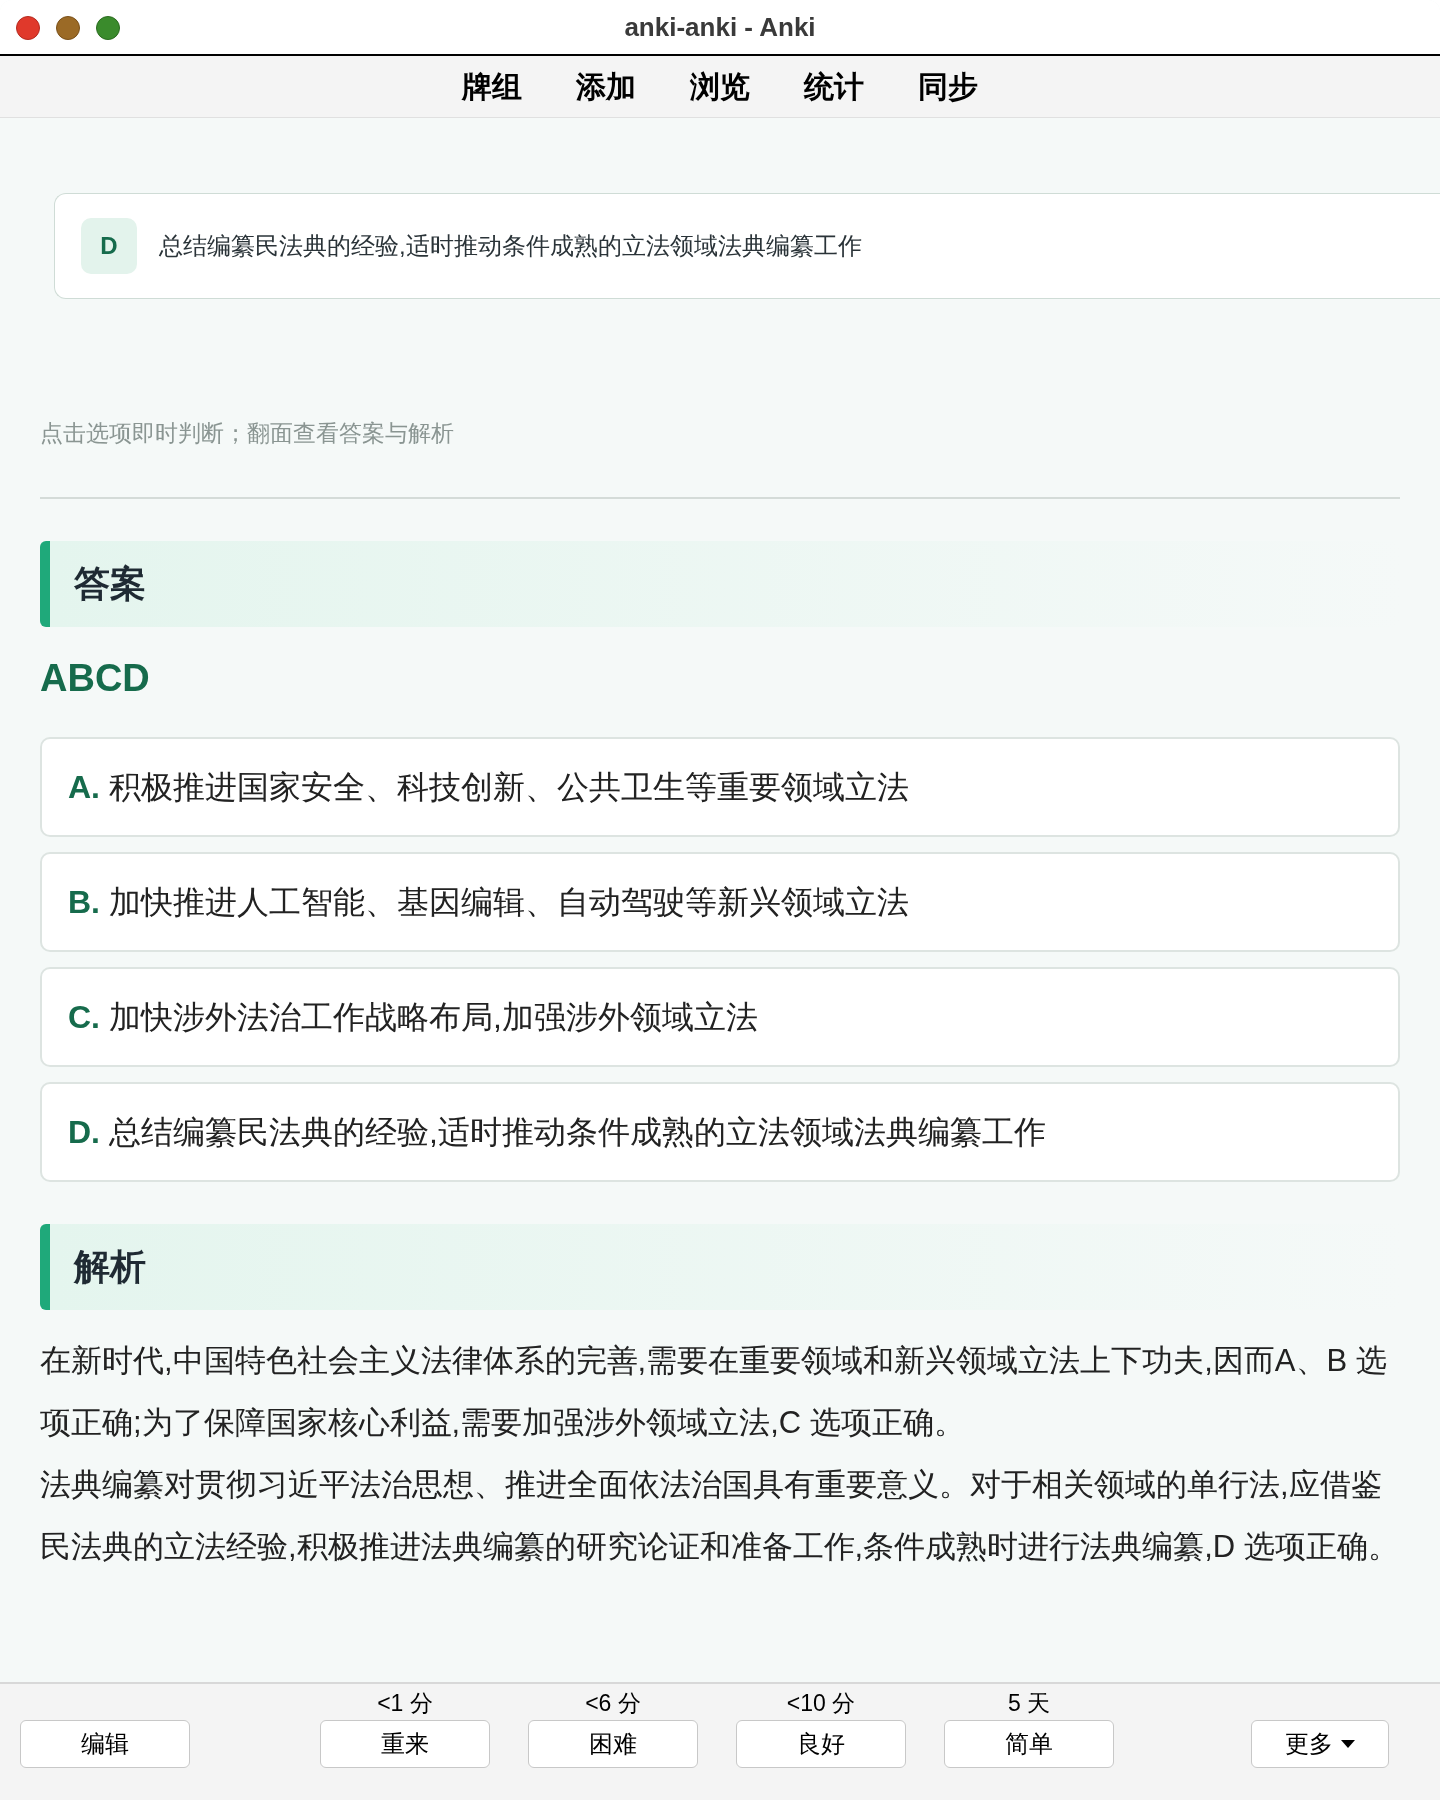 The image size is (1440, 1800). What do you see at coordinates (557, 1132) in the screenshot?
I see `option-text: D. 总结编纂民法典的经验,适时推动条件成熟的立法领域法典编纂工作` at bounding box center [557, 1132].